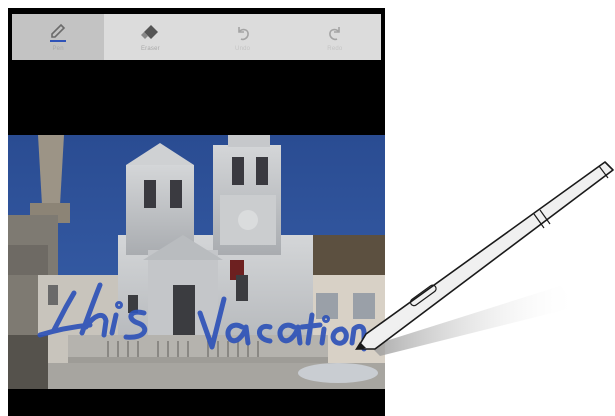 The height and width of the screenshot is (416, 615). What do you see at coordinates (196, 97) in the screenshot?
I see `canvas-top-margin` at bounding box center [196, 97].